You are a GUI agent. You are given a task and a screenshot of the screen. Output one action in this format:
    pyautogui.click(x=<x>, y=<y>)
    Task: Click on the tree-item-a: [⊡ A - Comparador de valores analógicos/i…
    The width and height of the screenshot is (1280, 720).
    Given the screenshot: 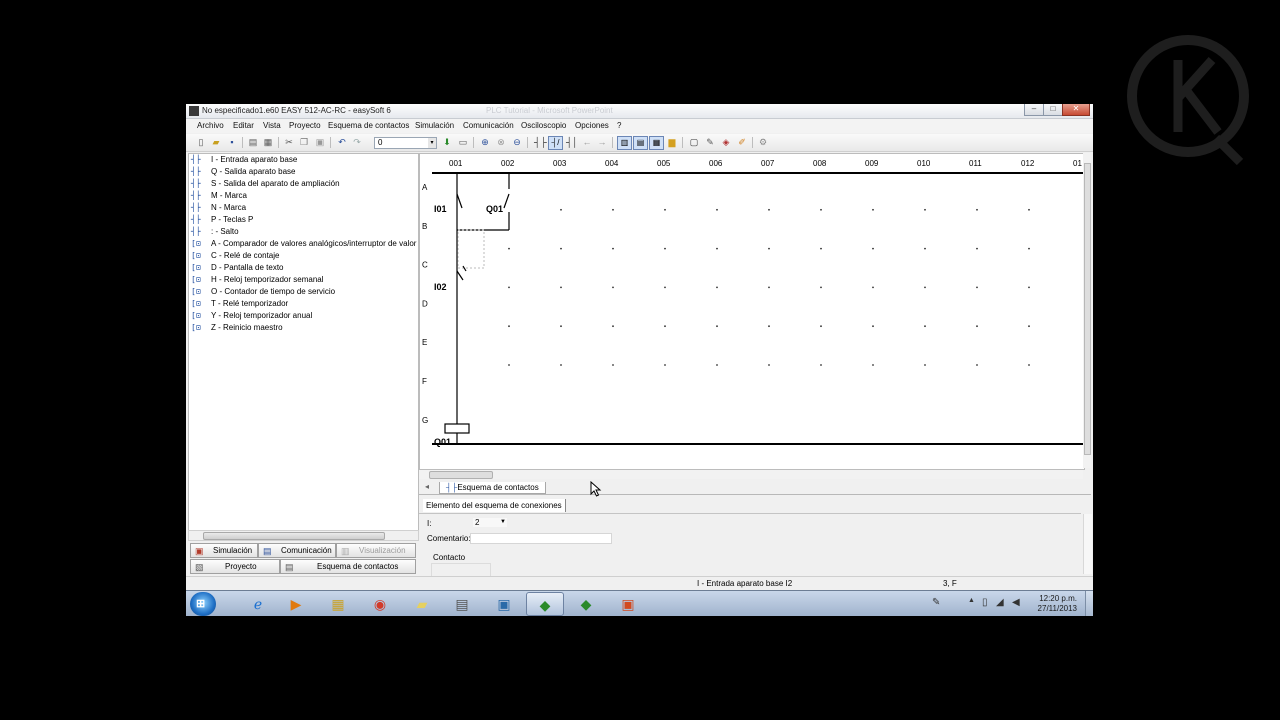 What is the action you would take?
    pyautogui.click(x=303, y=245)
    